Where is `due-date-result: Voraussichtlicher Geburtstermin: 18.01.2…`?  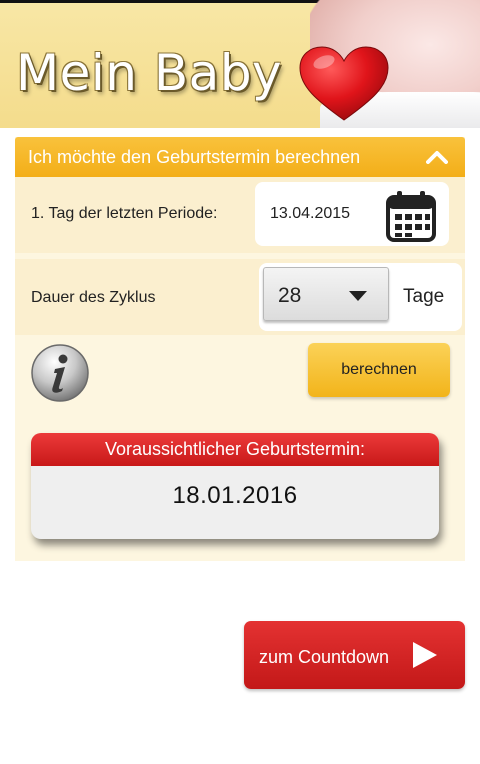
due-date-result: Voraussichtlicher Geburtstermin: 18.01.2… is located at coordinates (235, 486).